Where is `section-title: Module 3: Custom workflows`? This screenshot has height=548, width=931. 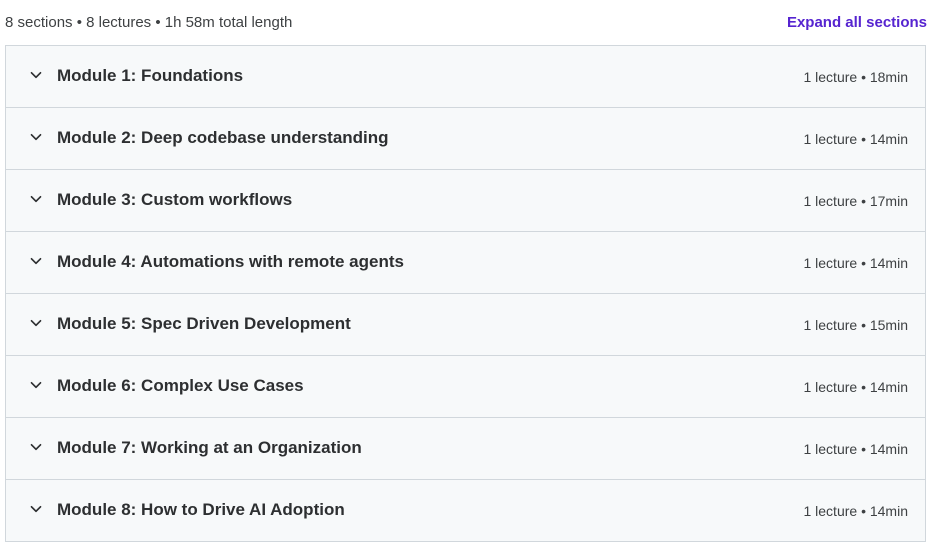
section-title: Module 3: Custom workflows is located at coordinates (175, 199).